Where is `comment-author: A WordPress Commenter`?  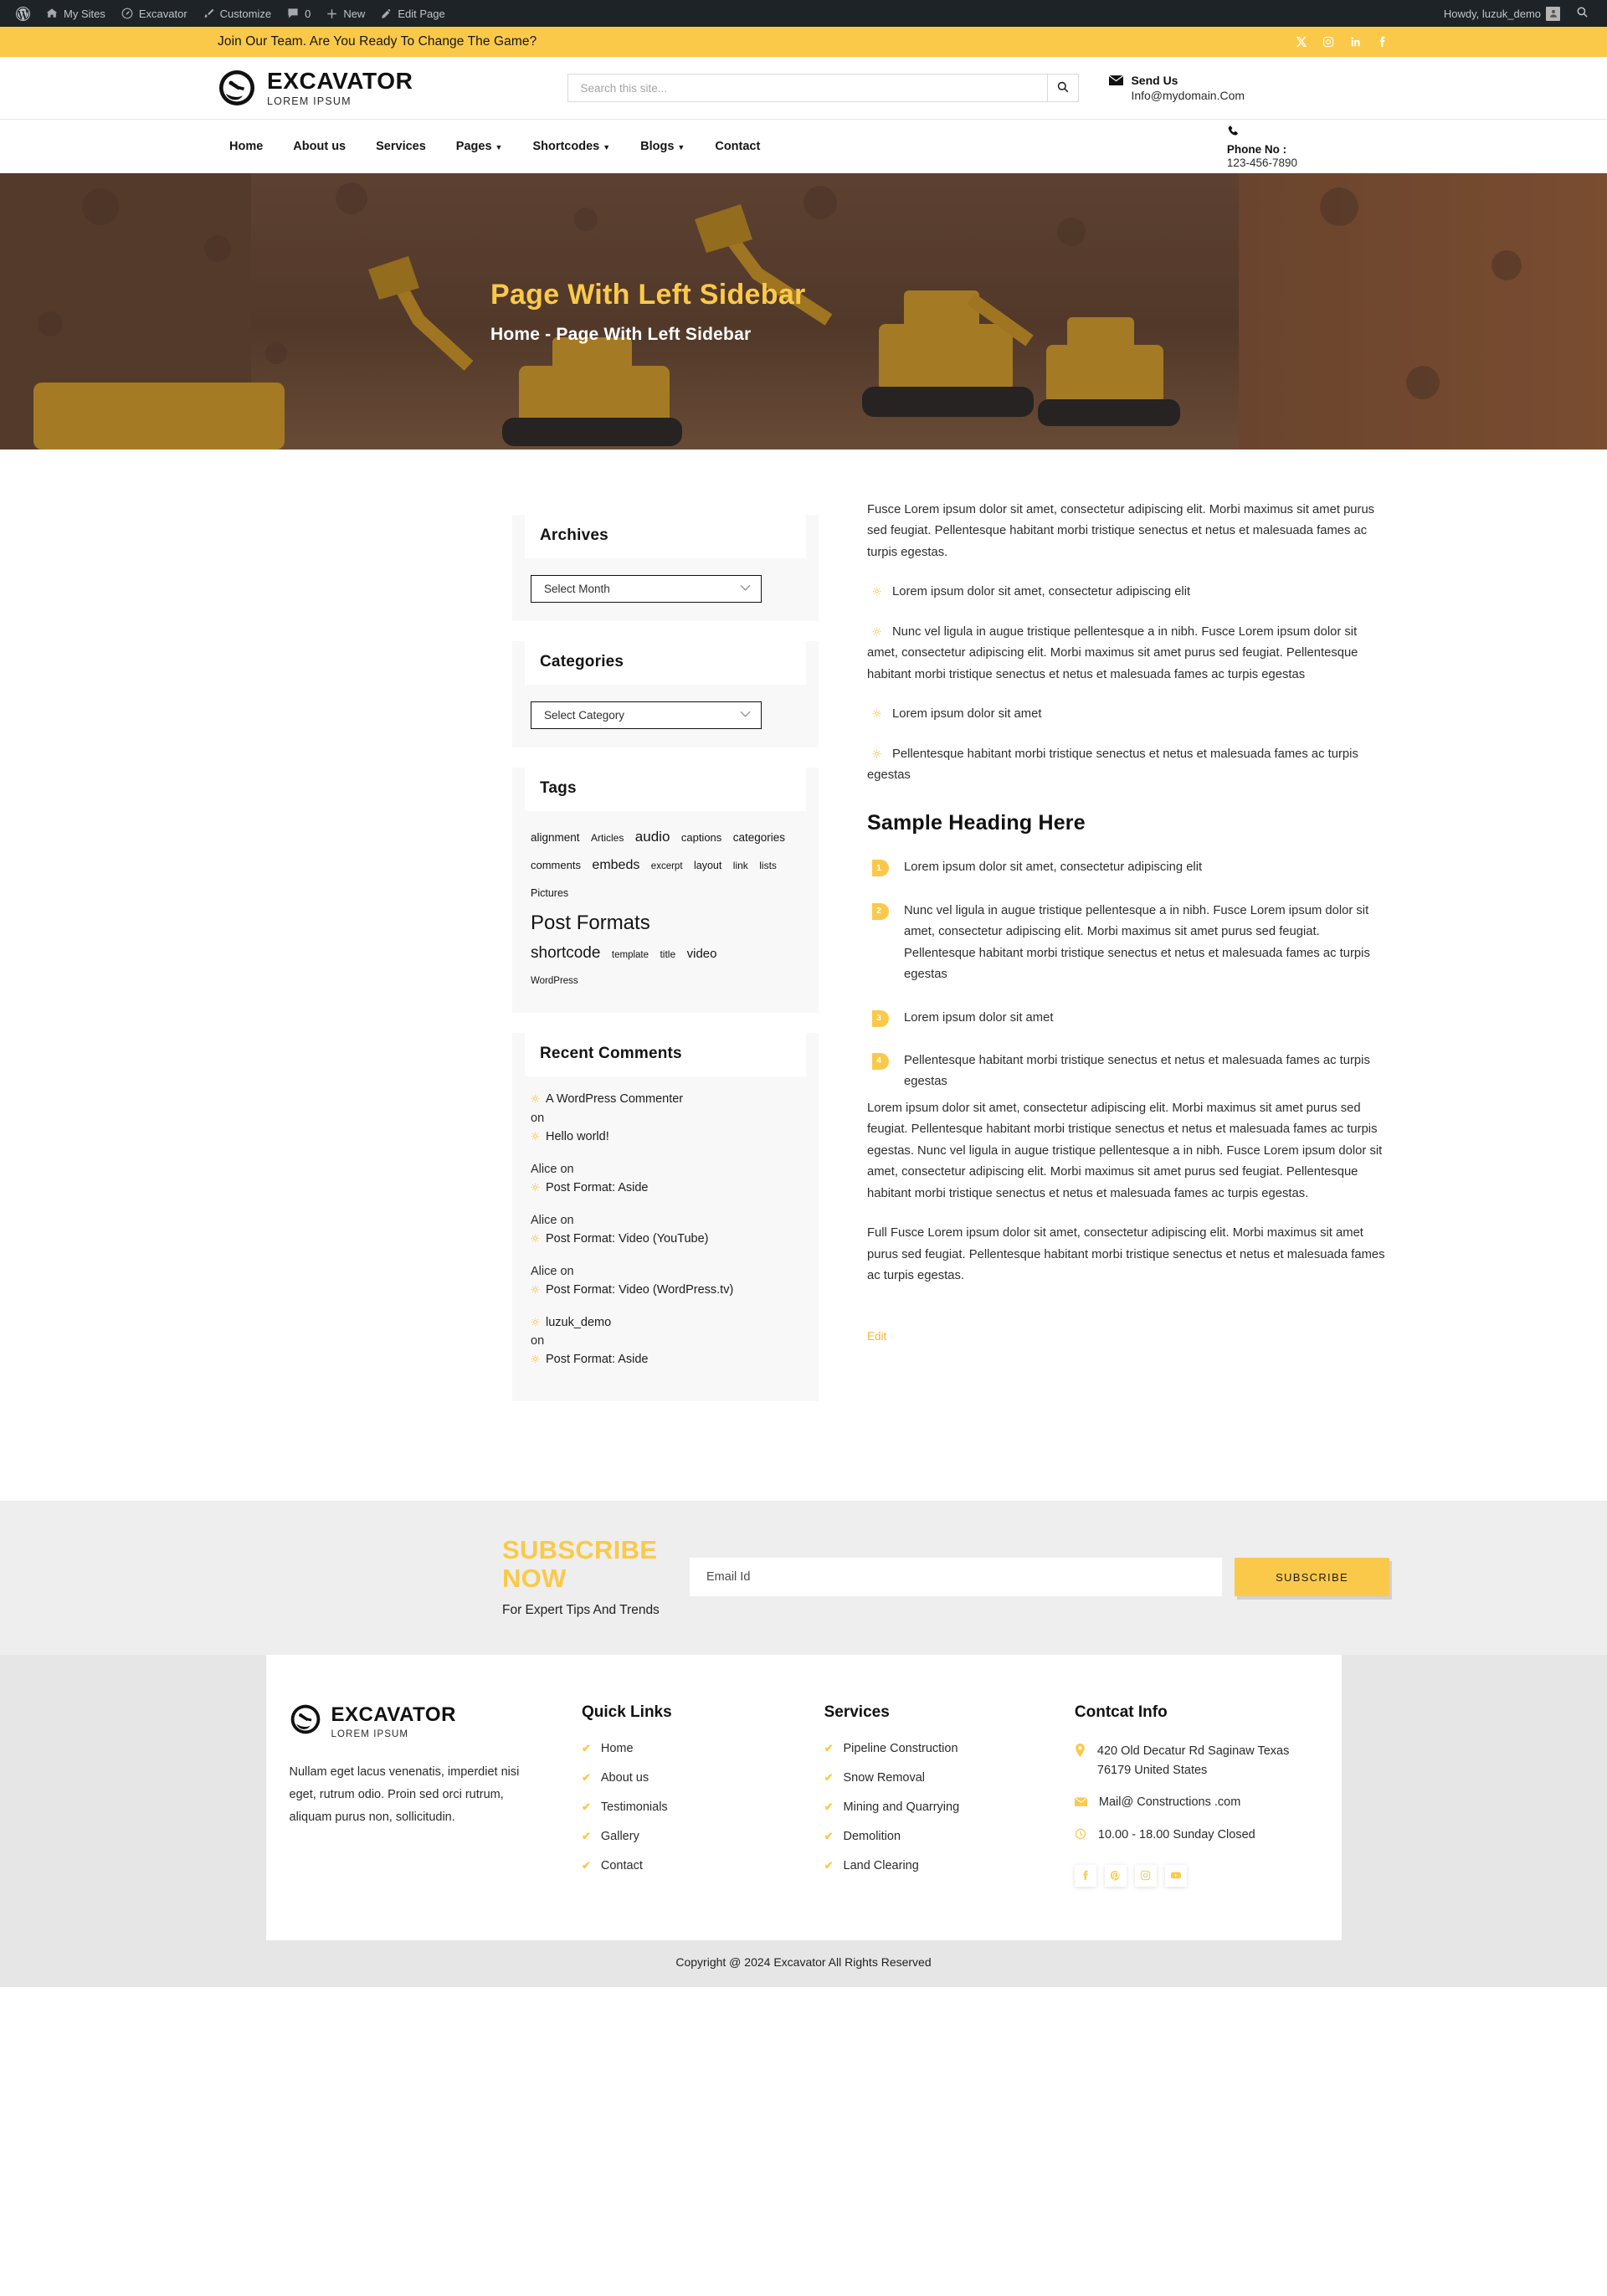
comment-author: A WordPress Commenter is located at coordinates (614, 1099).